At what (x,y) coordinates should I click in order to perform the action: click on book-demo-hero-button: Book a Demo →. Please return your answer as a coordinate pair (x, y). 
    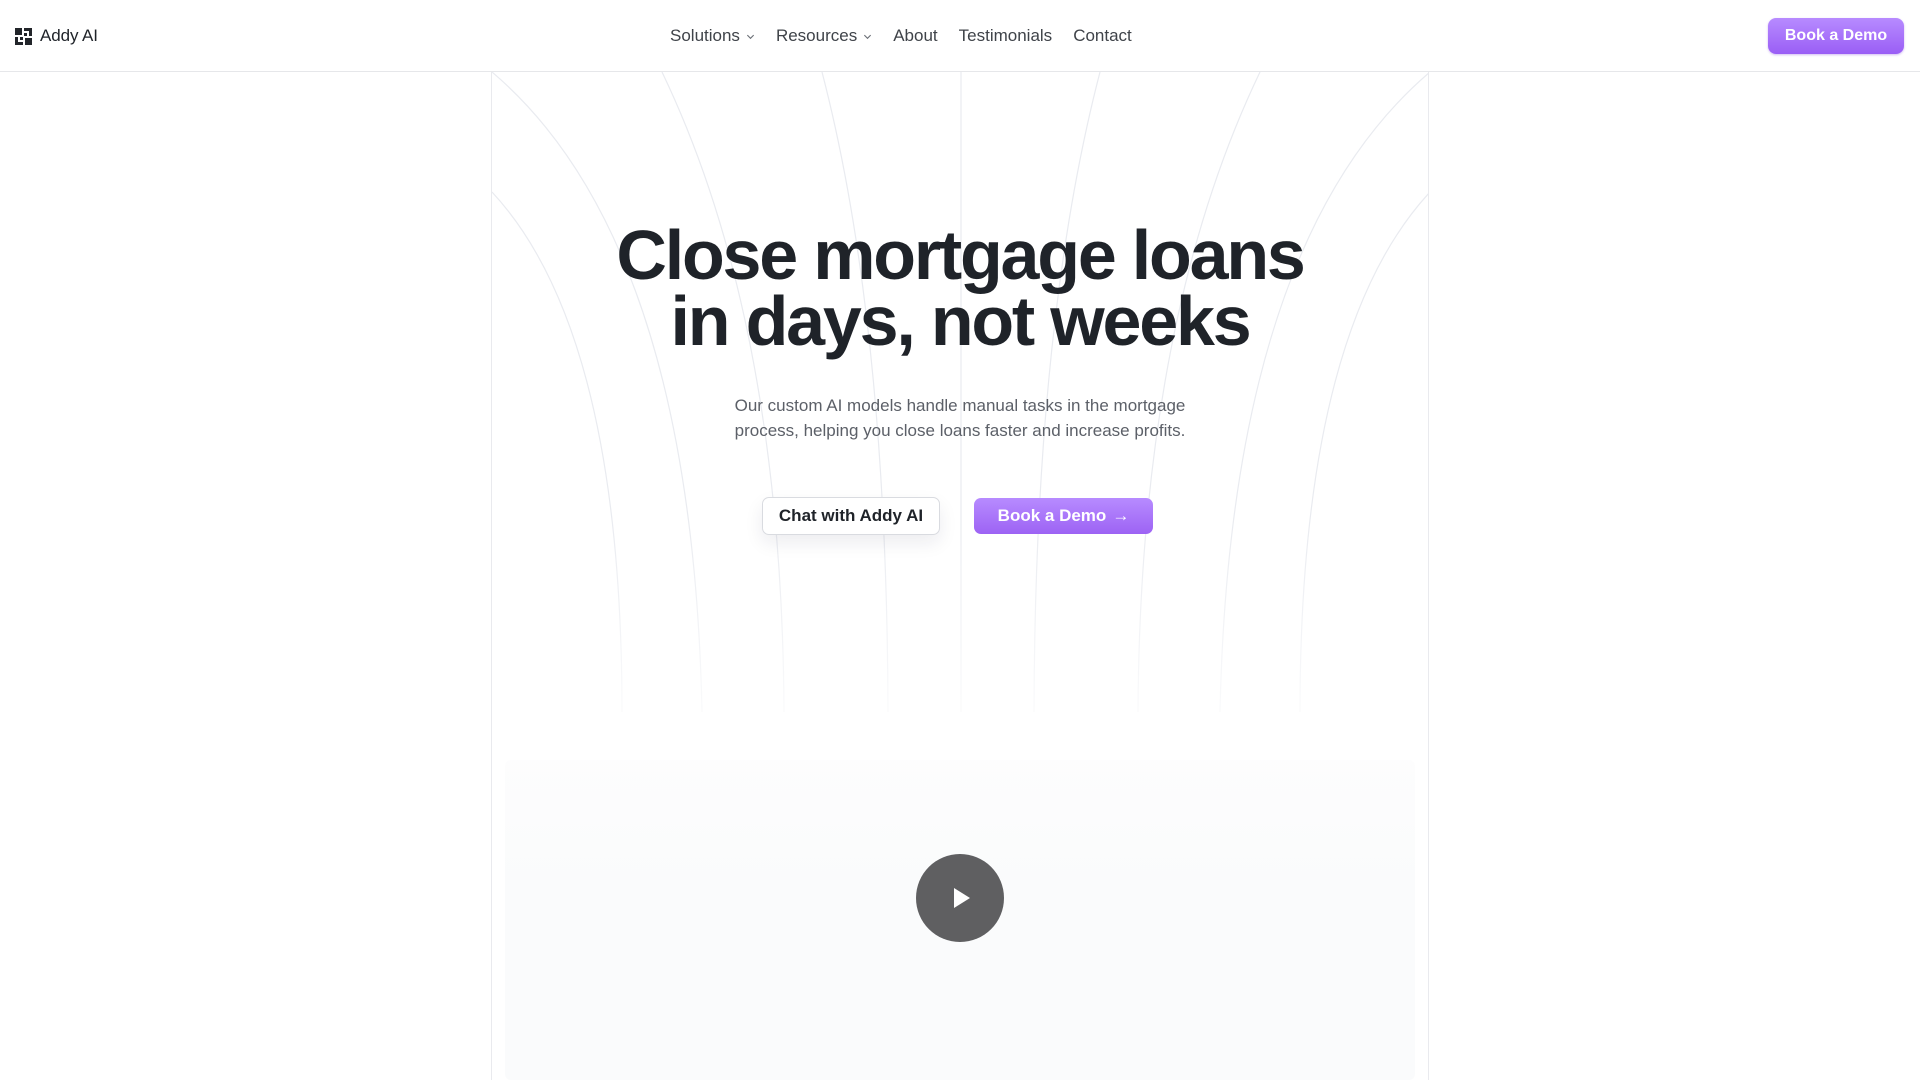
    Looking at the image, I should click on (1063, 516).